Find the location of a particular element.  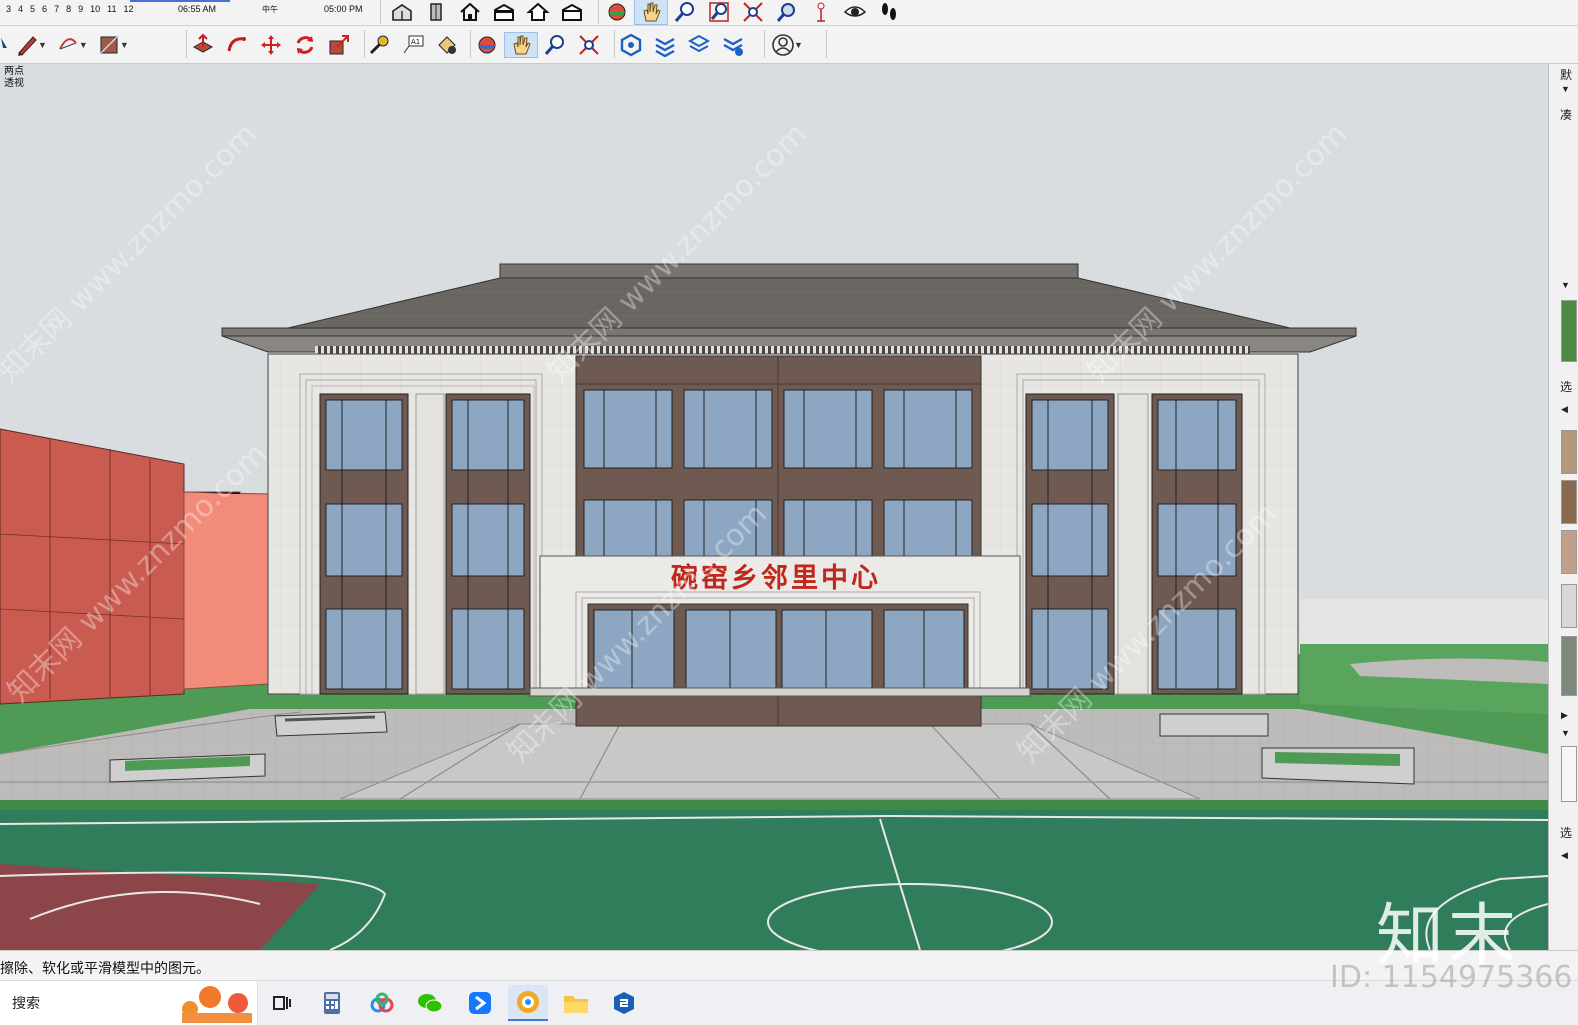

layout-icon is located at coordinates (699, 43).